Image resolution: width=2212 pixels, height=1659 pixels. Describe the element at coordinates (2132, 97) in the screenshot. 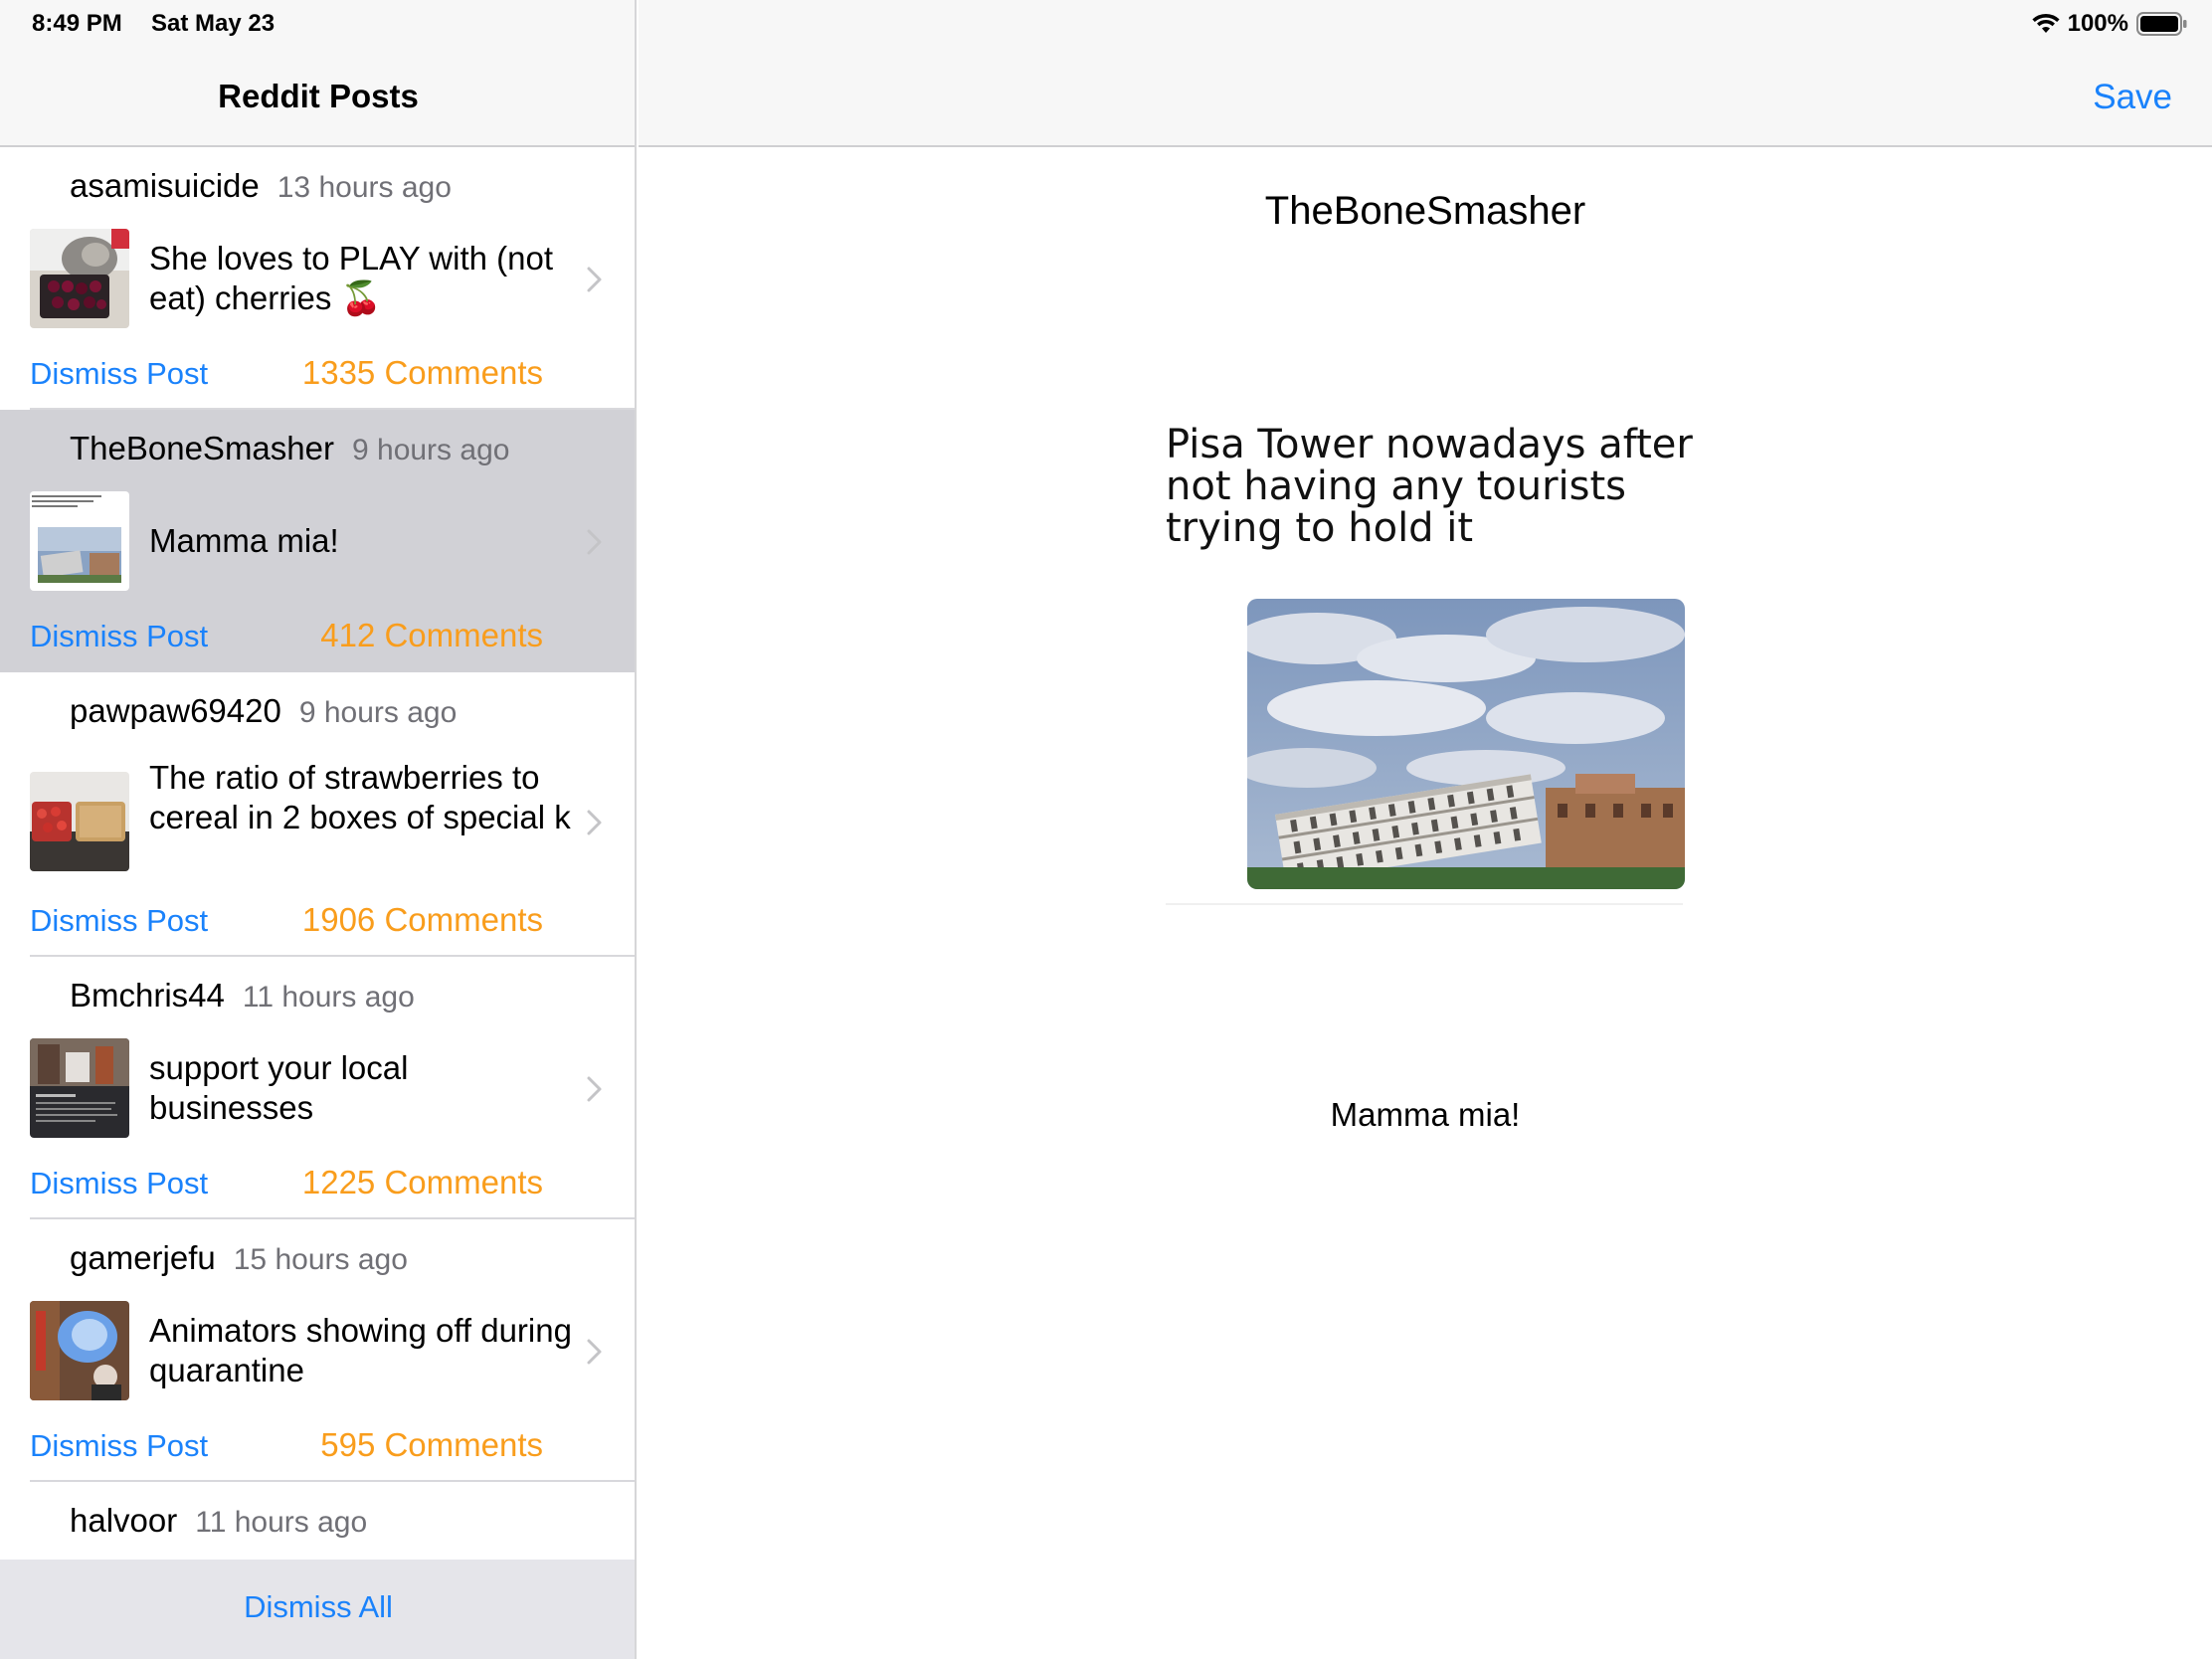

I see `save-button: Save` at that location.